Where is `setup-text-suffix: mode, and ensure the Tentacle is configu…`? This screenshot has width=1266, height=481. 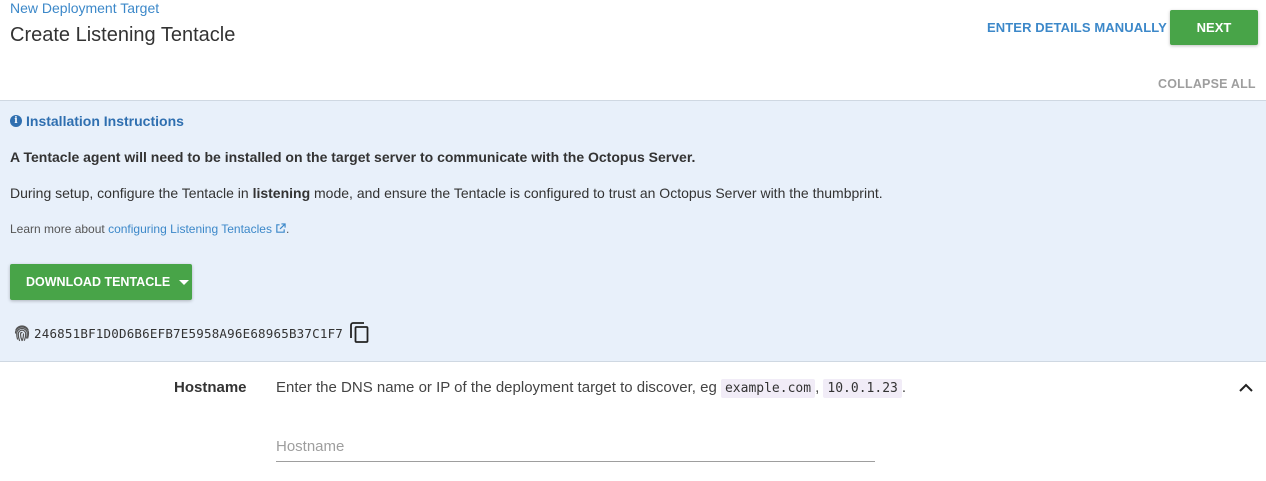 setup-text-suffix: mode, and ensure the Tentacle is configu… is located at coordinates (596, 193).